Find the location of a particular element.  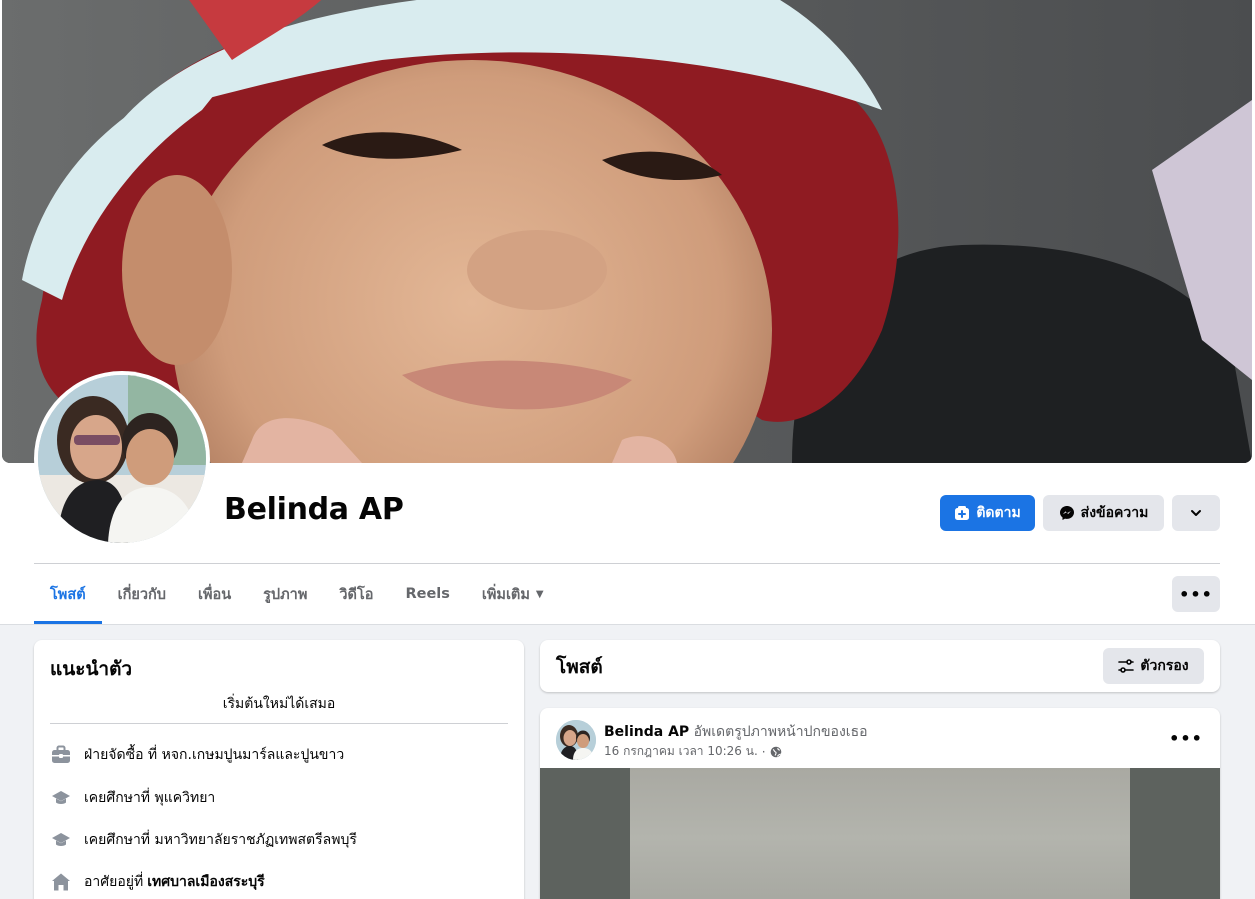

follow-label: ติดตาม is located at coordinates (998, 513).